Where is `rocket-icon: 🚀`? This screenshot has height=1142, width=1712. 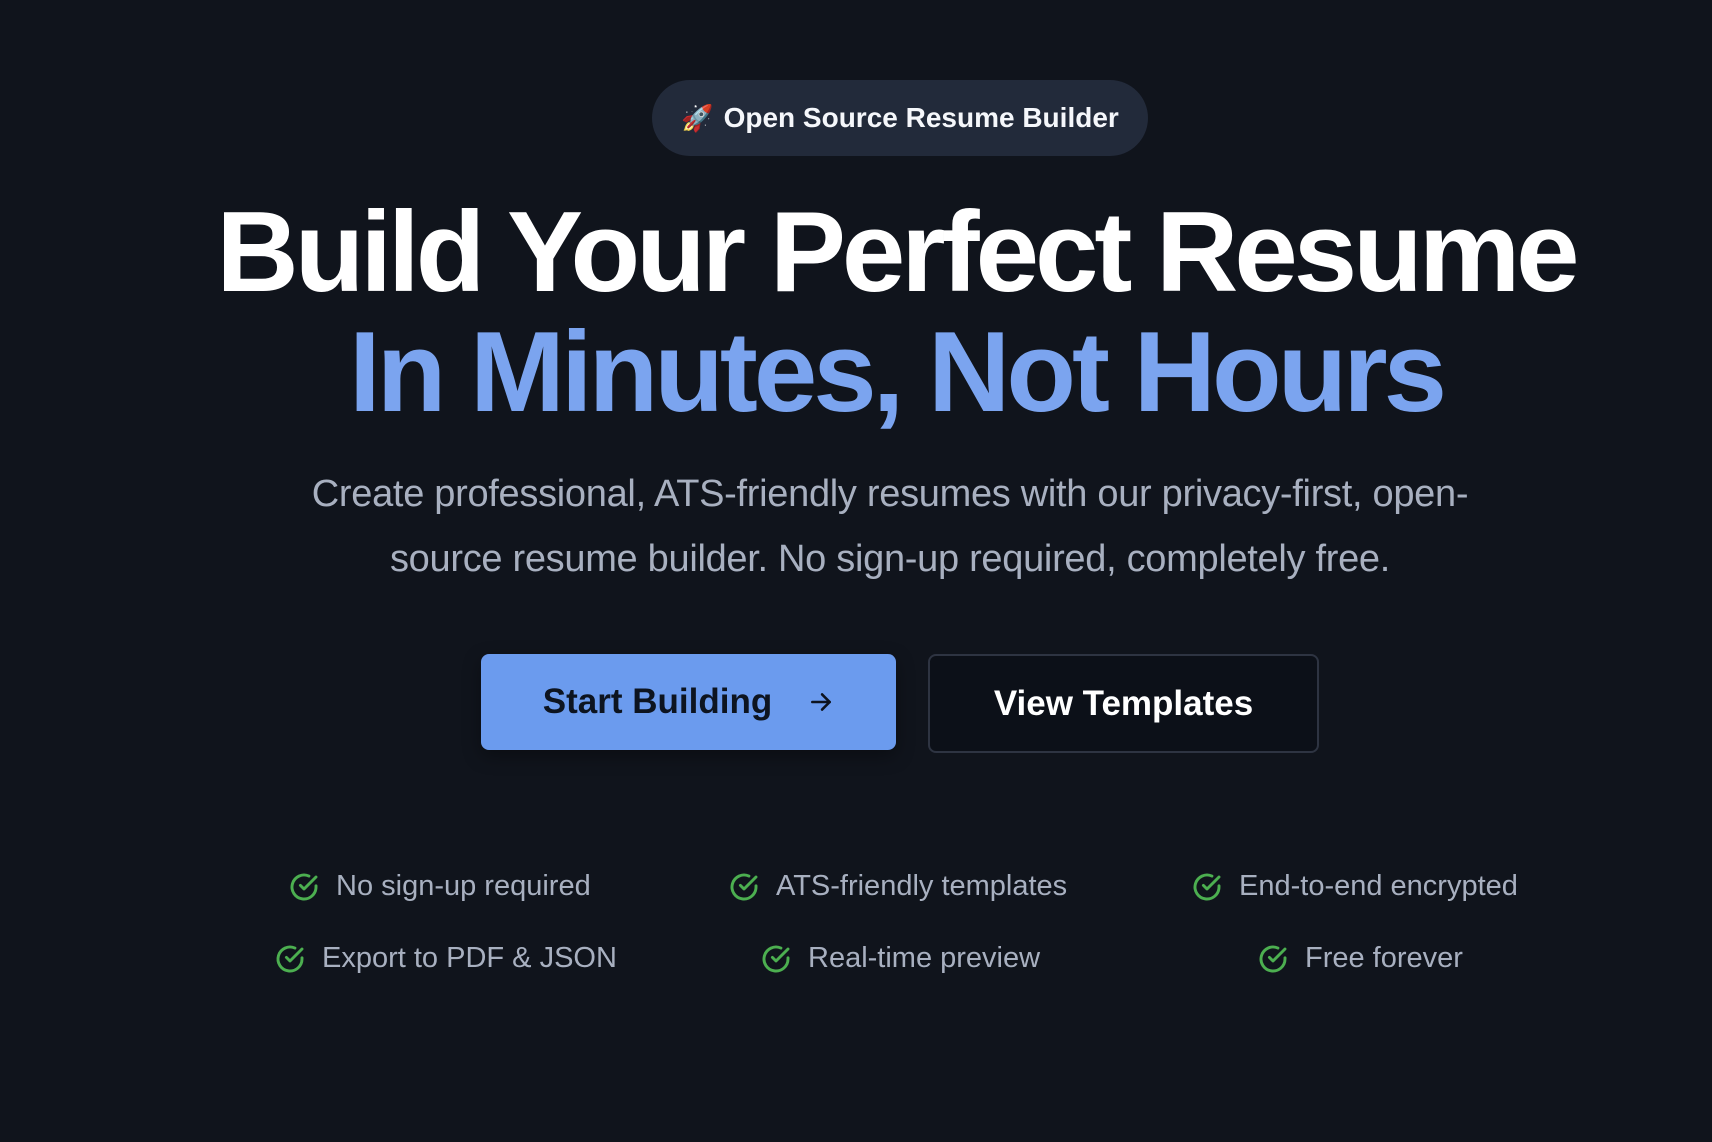
rocket-icon: 🚀 is located at coordinates (697, 118).